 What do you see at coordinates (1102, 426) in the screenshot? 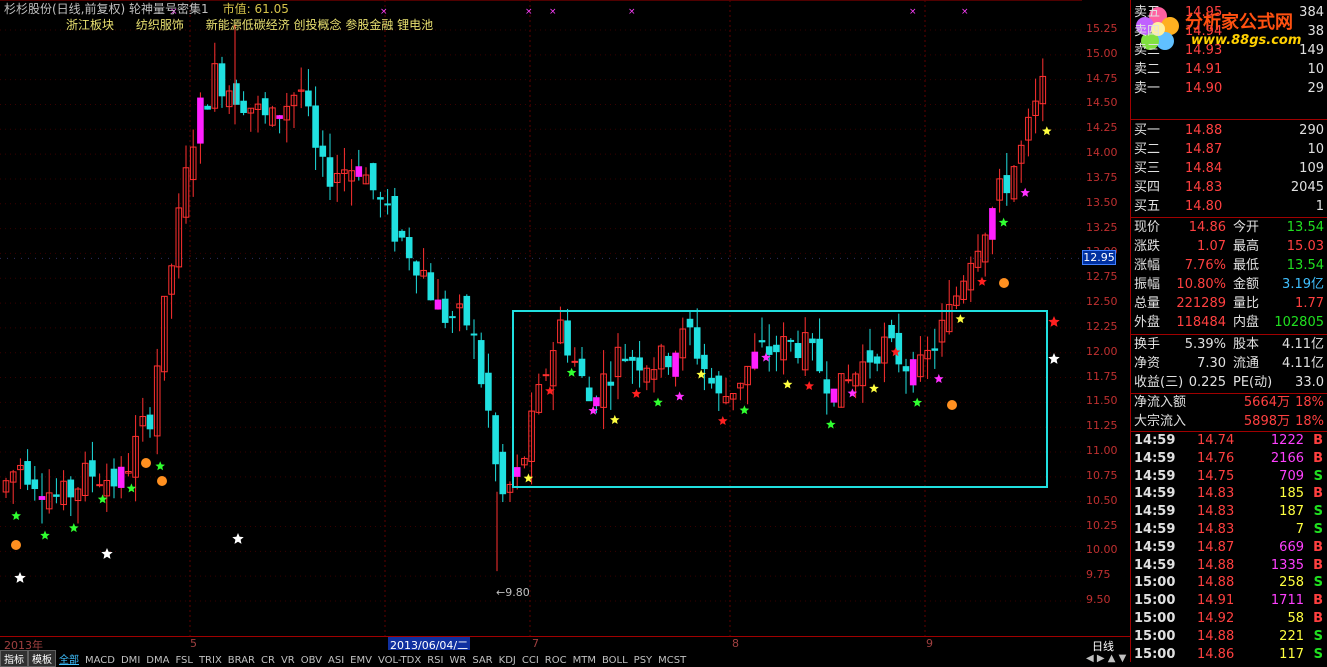
I see `price-tick: 11.25` at bounding box center [1102, 426].